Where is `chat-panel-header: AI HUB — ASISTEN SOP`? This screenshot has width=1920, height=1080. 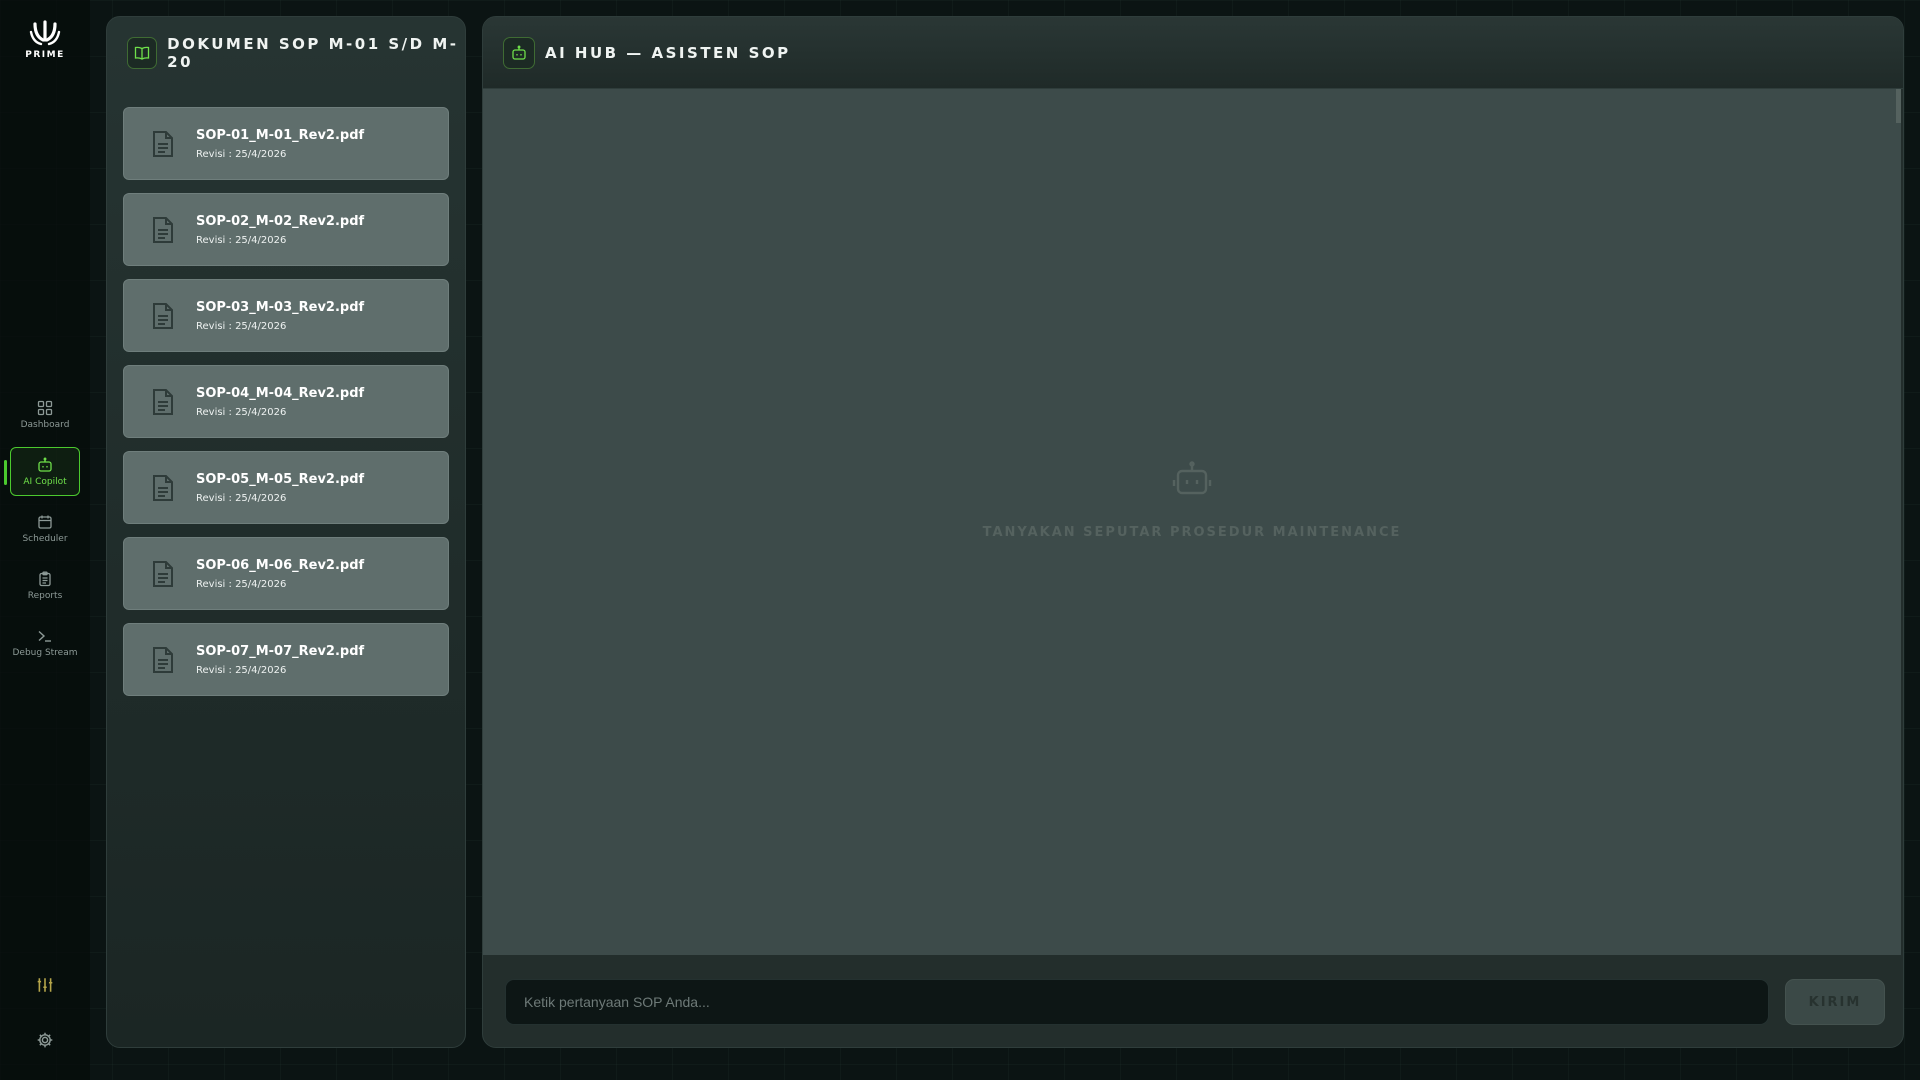 chat-panel-header: AI HUB — ASISTEN SOP is located at coordinates (1193, 53).